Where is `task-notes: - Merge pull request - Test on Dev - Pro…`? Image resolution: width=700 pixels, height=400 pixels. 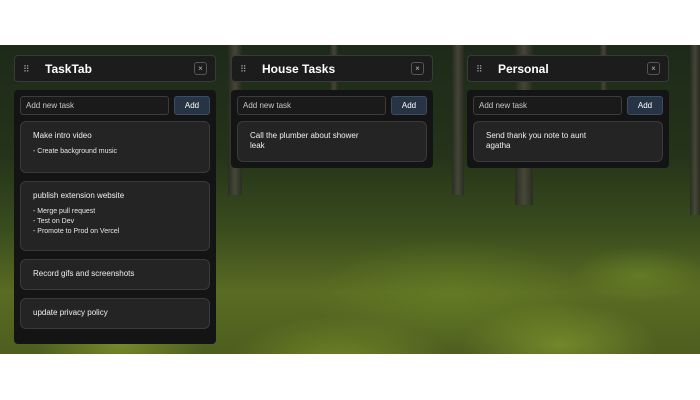 task-notes: - Merge pull request - Test on Dev - Pro… is located at coordinates (76, 221).